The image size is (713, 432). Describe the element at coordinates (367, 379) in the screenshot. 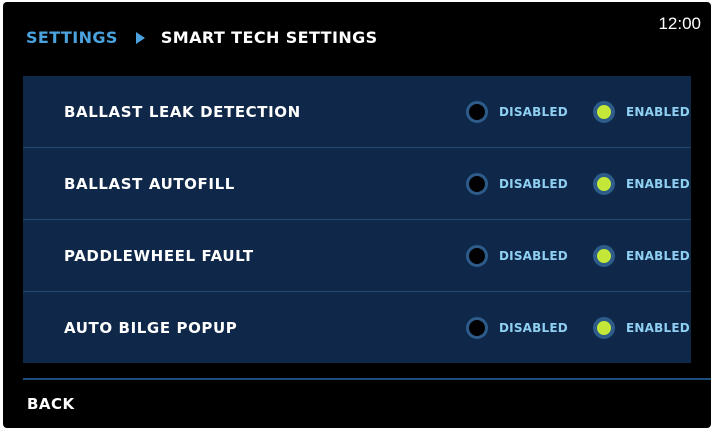

I see `footer-divider` at that location.